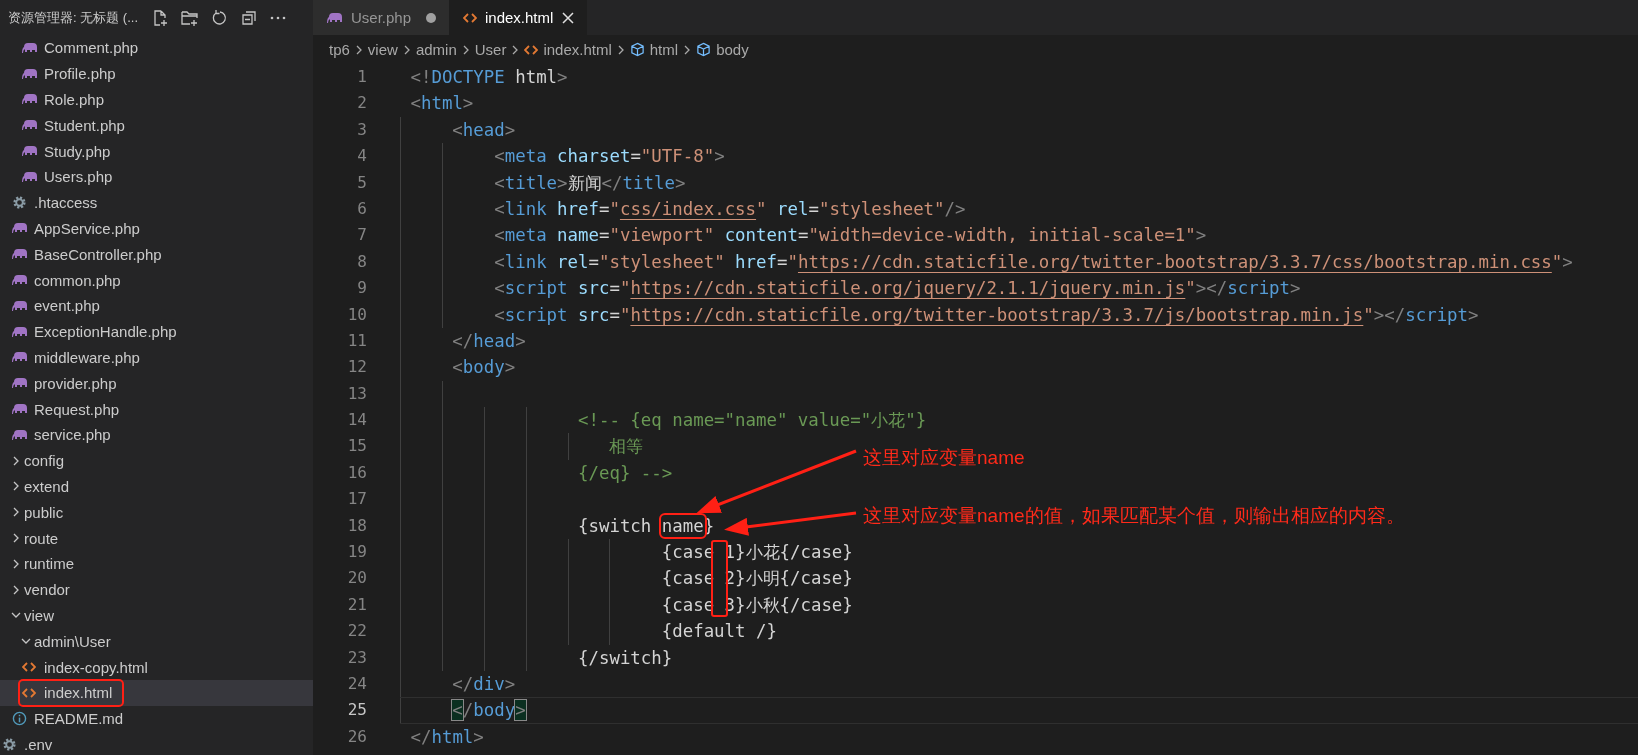  I want to click on line-number: 15, so click(357, 446).